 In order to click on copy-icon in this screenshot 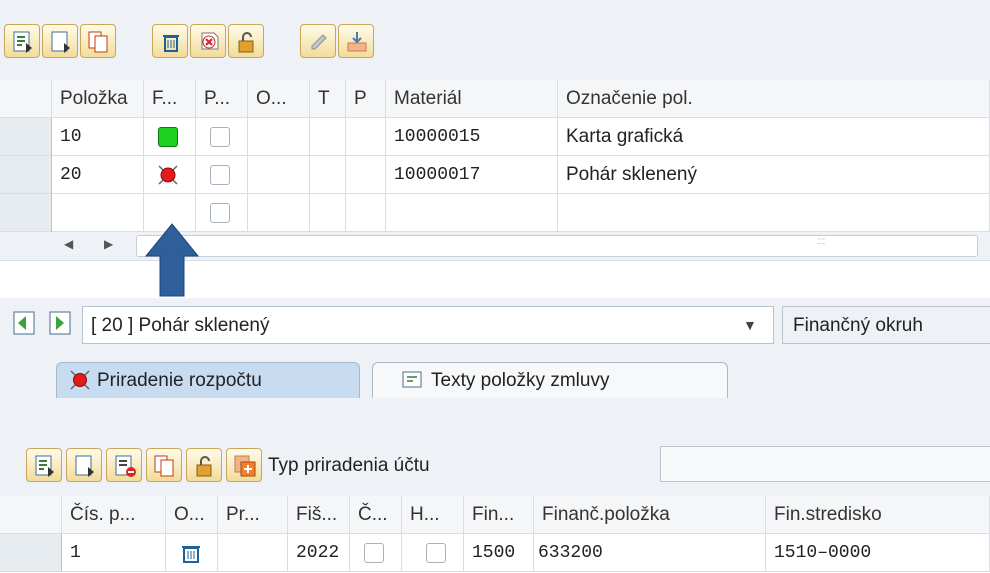, I will do `click(164, 466)`.